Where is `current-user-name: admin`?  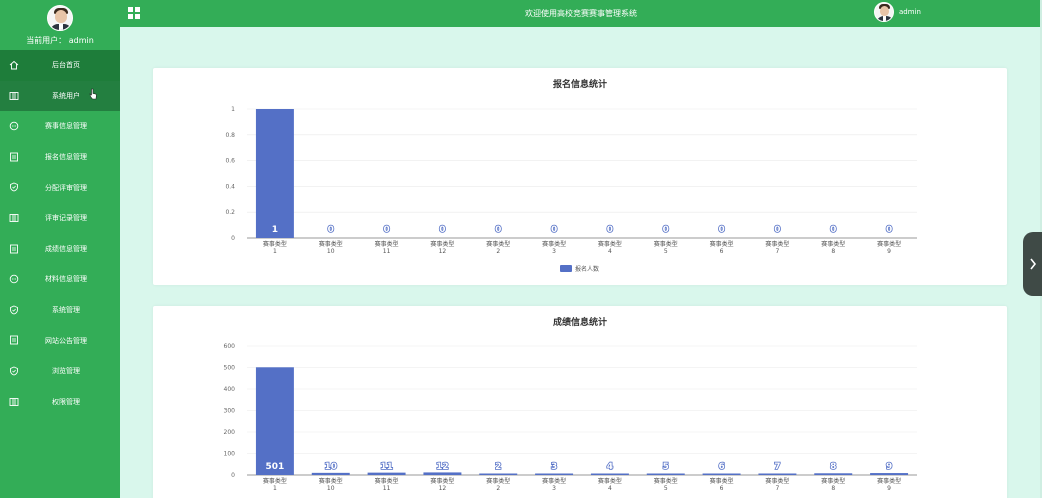 current-user-name: admin is located at coordinates (81, 40).